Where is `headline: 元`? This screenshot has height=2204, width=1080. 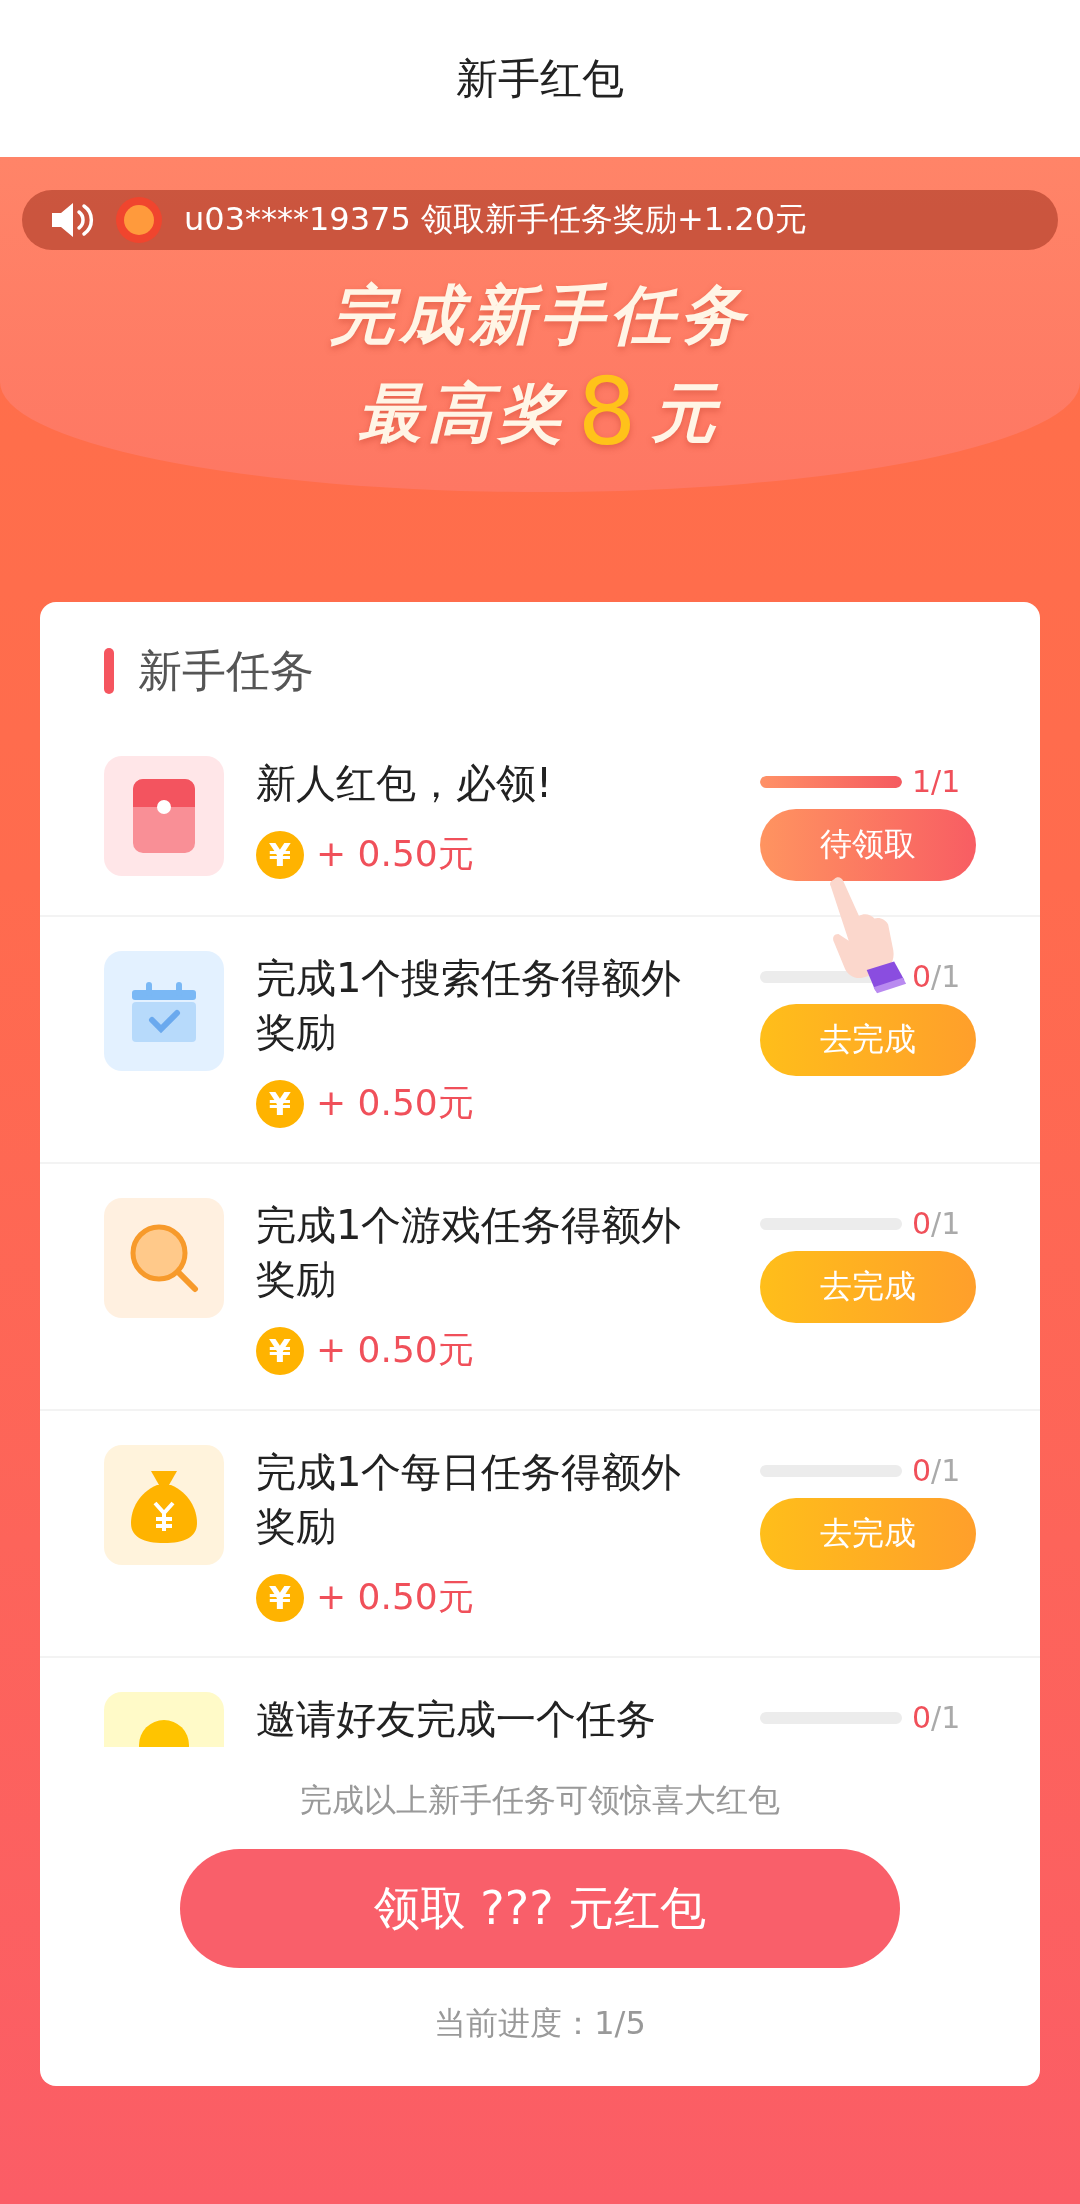 headline: 元 is located at coordinates (687, 413).